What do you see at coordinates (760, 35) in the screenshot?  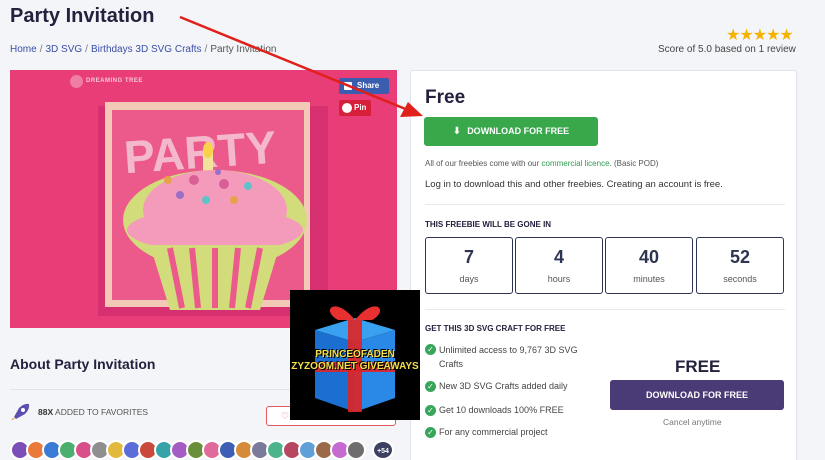 I see `rating-stars-icon: ★★★★★` at bounding box center [760, 35].